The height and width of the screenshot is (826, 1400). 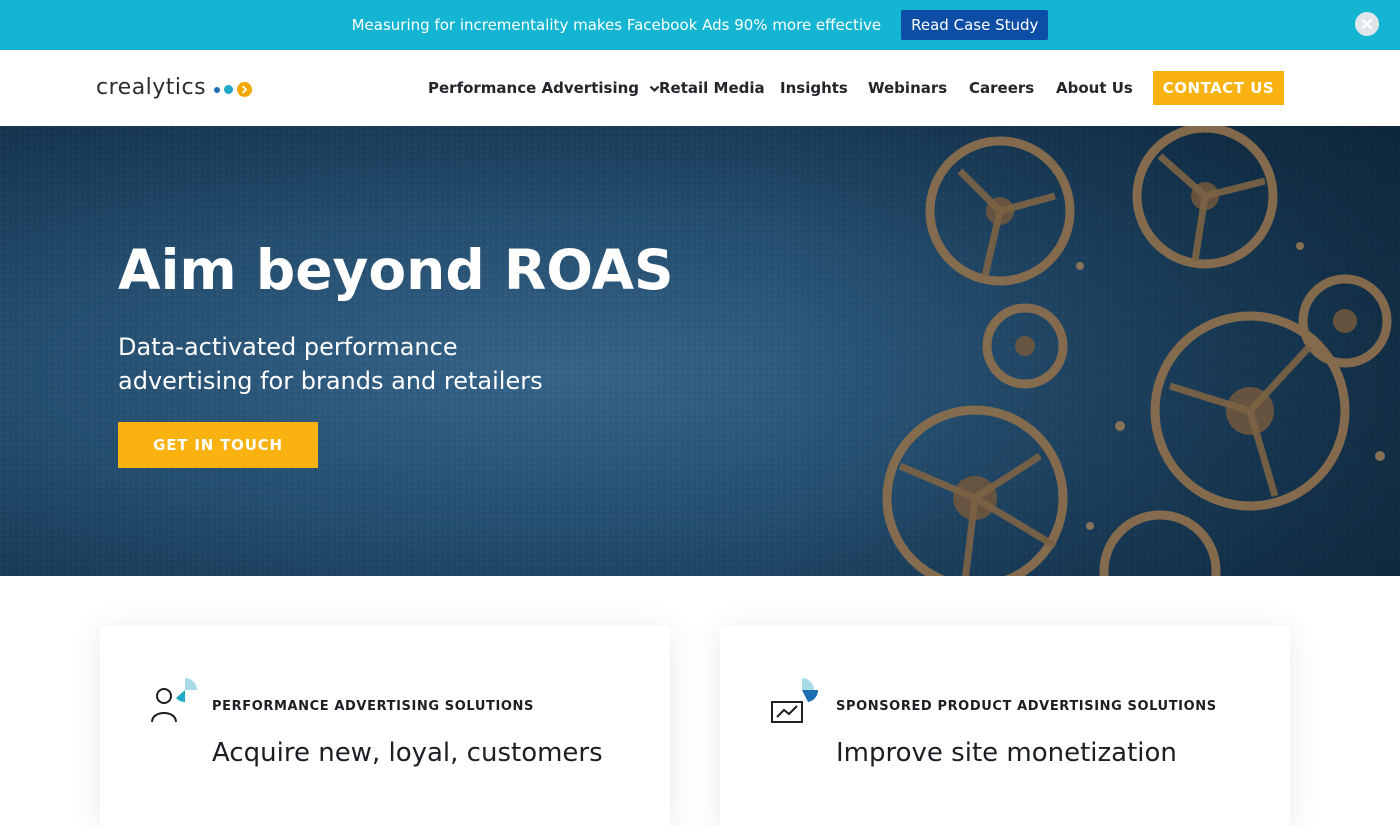 I want to click on nav-item-retail-media: Retail Media, so click(x=712, y=88).